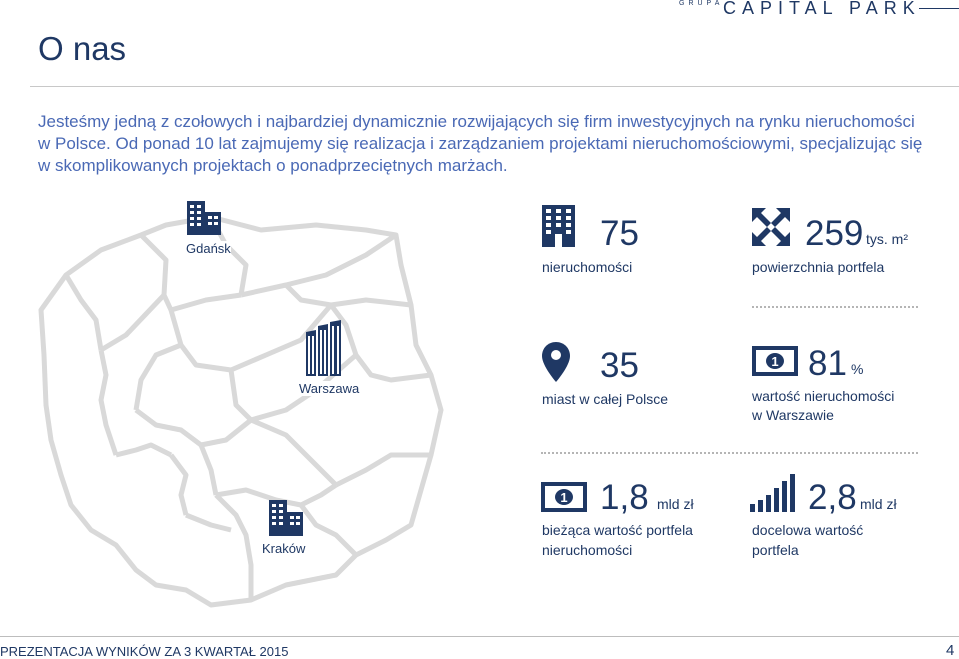 The width and height of the screenshot is (959, 659). What do you see at coordinates (619, 233) in the screenshot?
I see `stat-properties-value: 75` at bounding box center [619, 233].